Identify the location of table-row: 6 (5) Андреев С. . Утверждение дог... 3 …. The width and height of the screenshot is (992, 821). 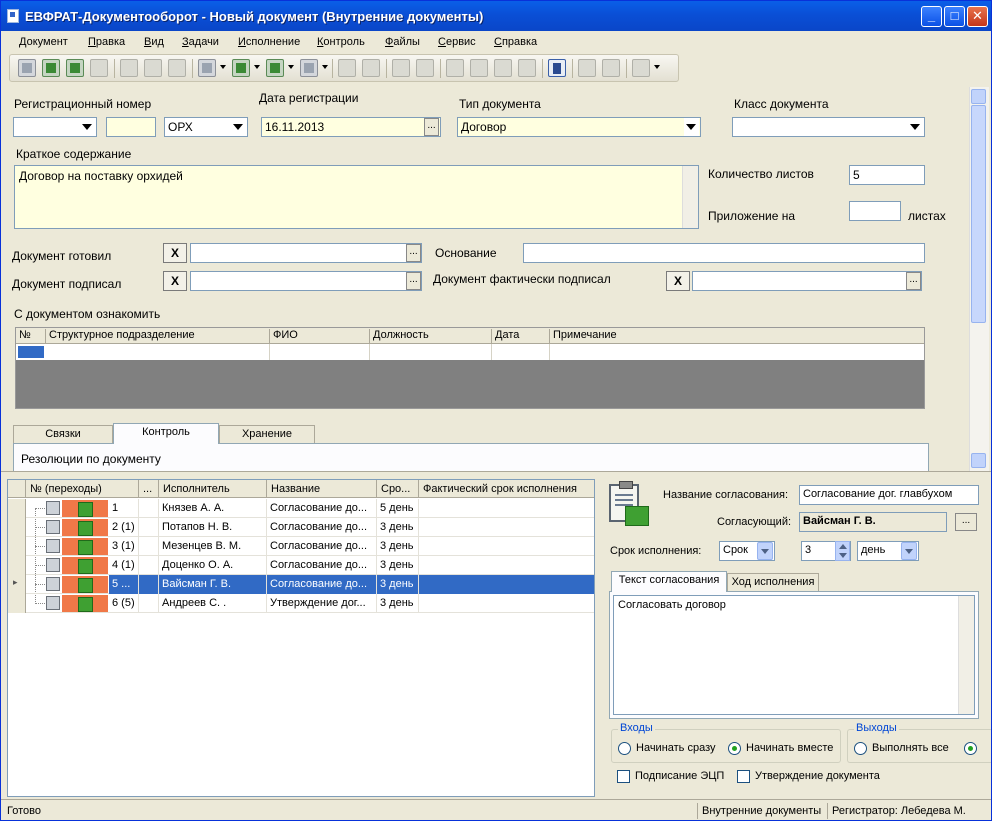
(301, 603).